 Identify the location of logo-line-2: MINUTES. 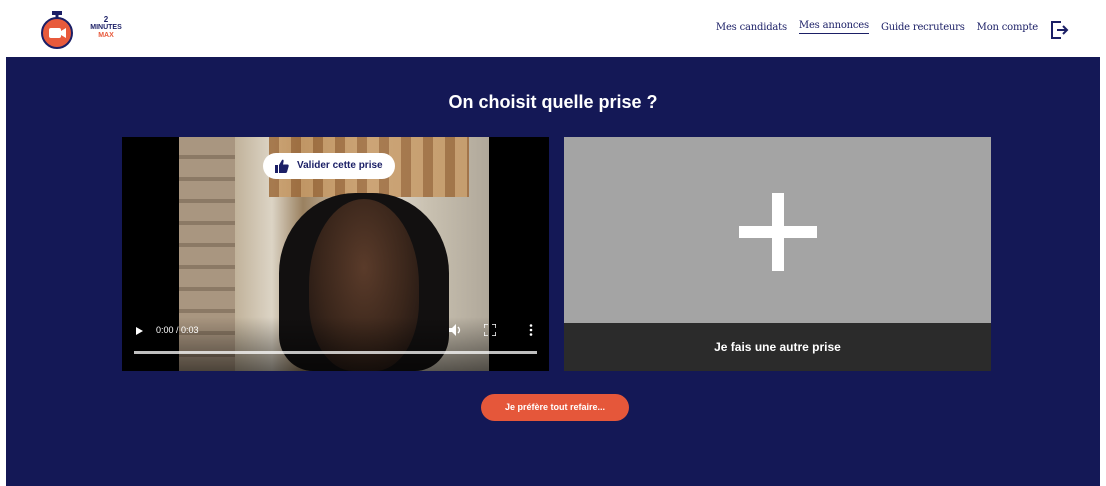
(106, 27).